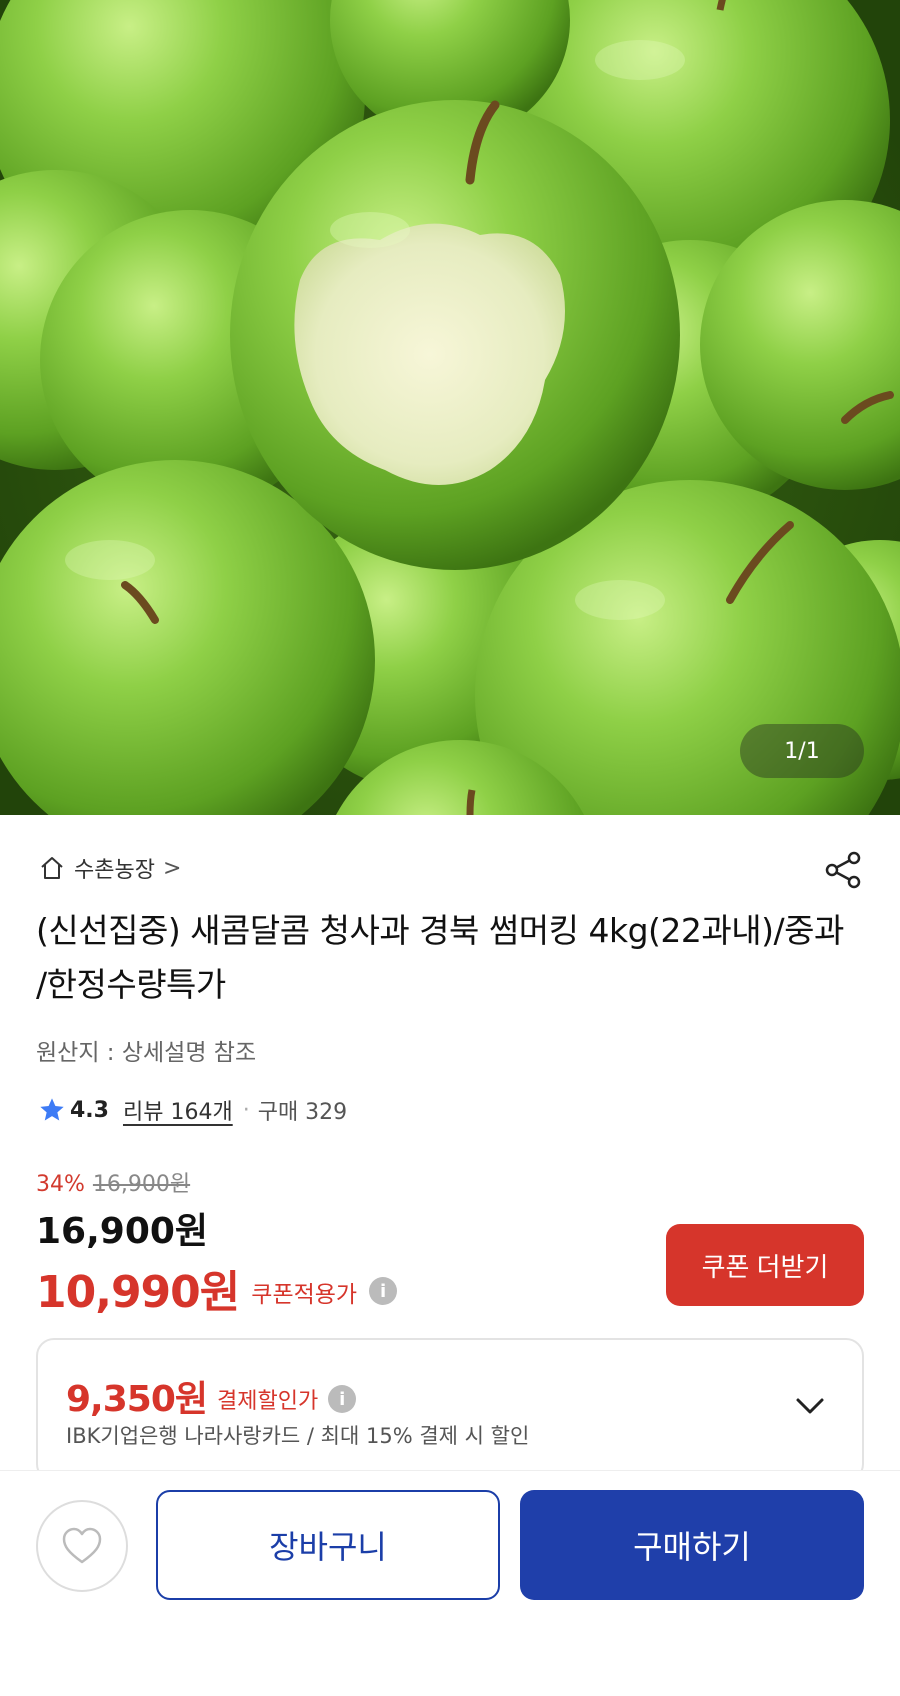 The image size is (900, 1696). I want to click on chevron-down-icon, so click(810, 1406).